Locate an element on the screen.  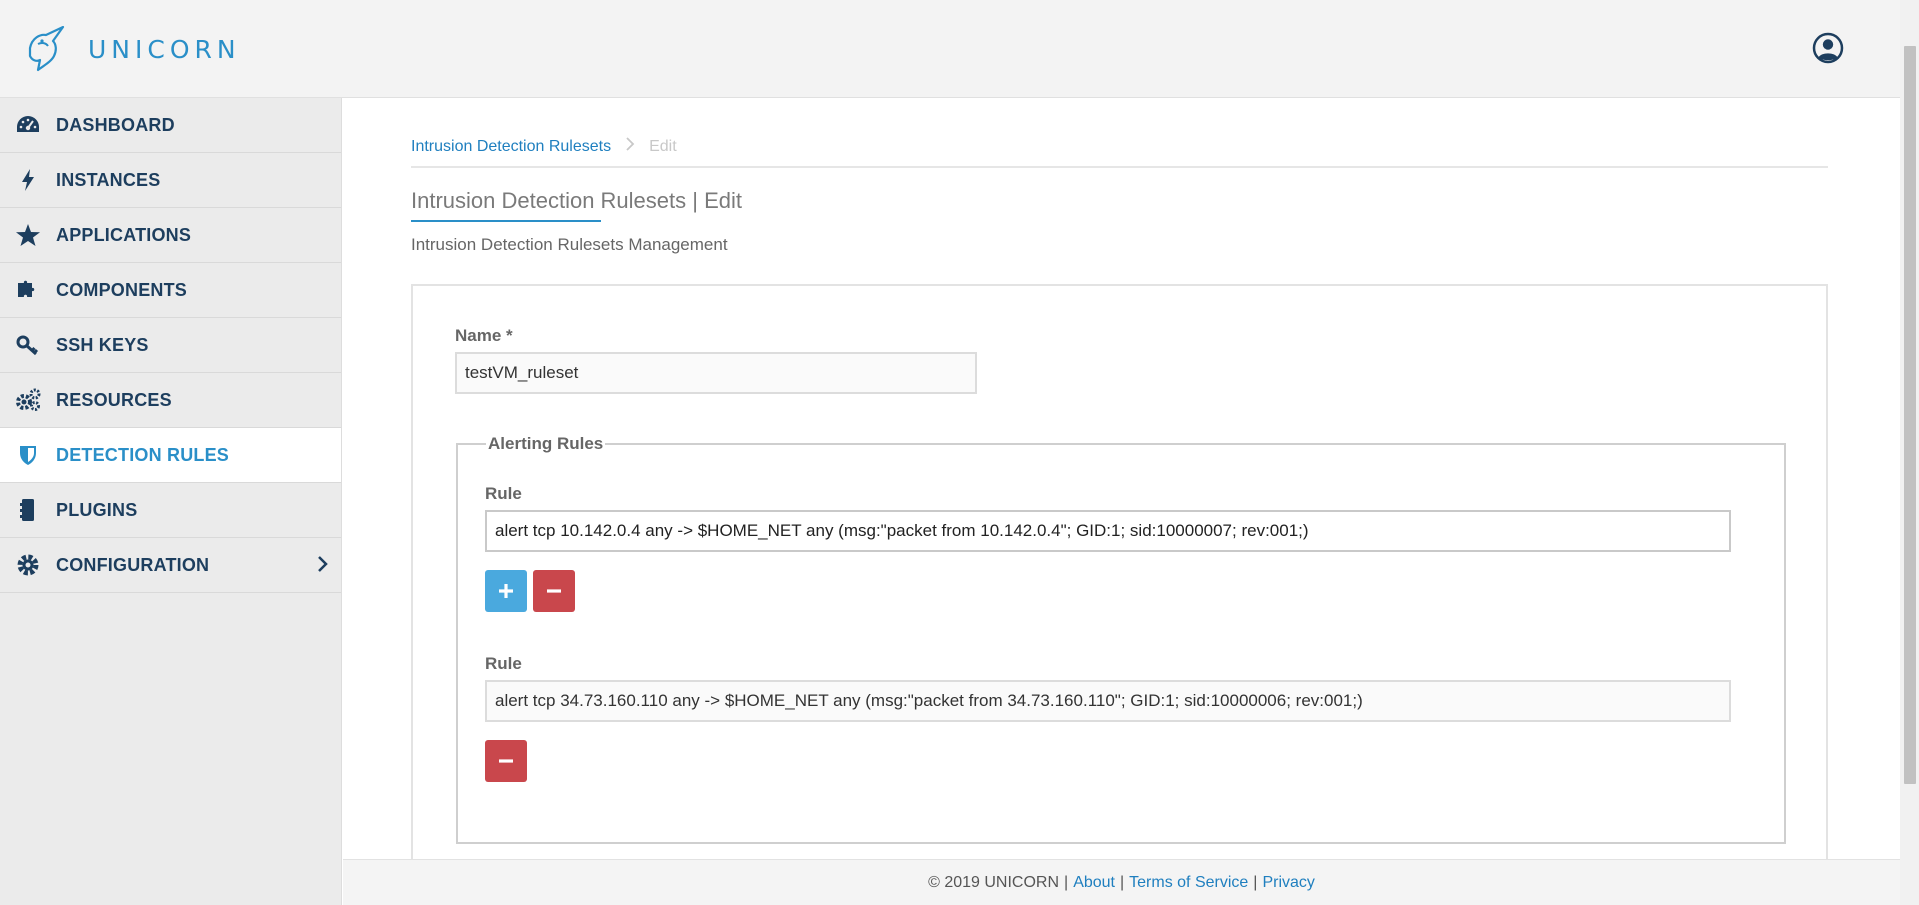
shield-icon is located at coordinates (28, 455).